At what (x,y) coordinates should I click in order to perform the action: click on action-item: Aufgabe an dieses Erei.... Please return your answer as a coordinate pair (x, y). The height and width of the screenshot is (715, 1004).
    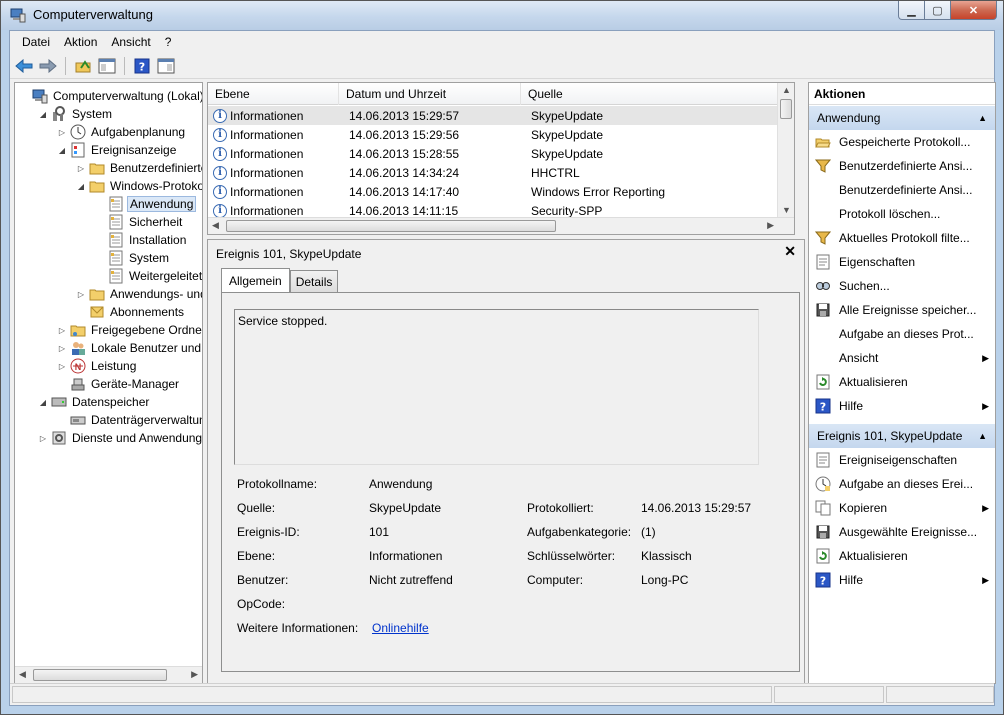
    Looking at the image, I should click on (902, 484).